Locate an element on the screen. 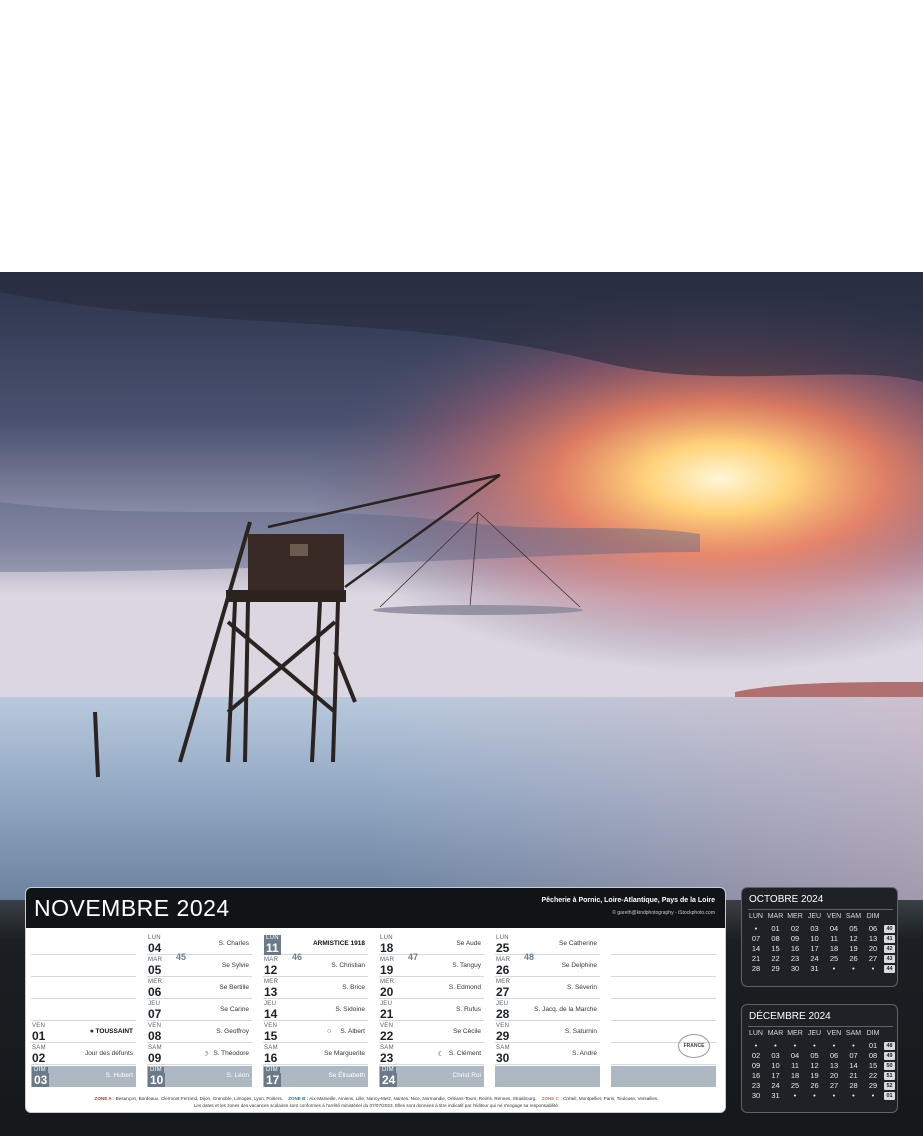 Image resolution: width=923 pixels, height=1136 pixels. saint-name: Christ Roi is located at coordinates (466, 1075).